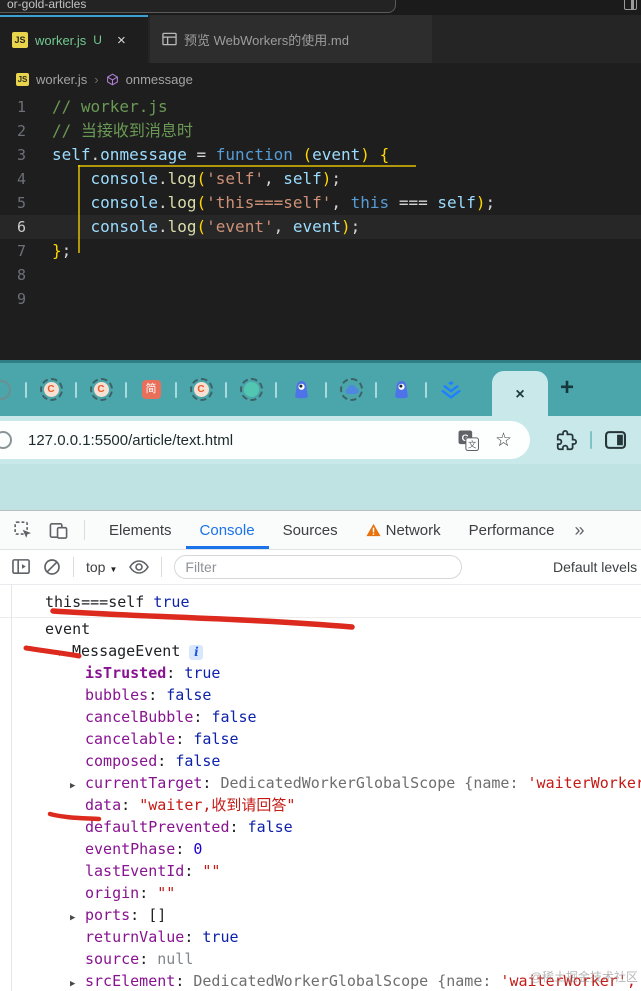 This screenshot has height=991, width=641. Describe the element at coordinates (84, 530) in the screenshot. I see `toolbar-separator` at that location.